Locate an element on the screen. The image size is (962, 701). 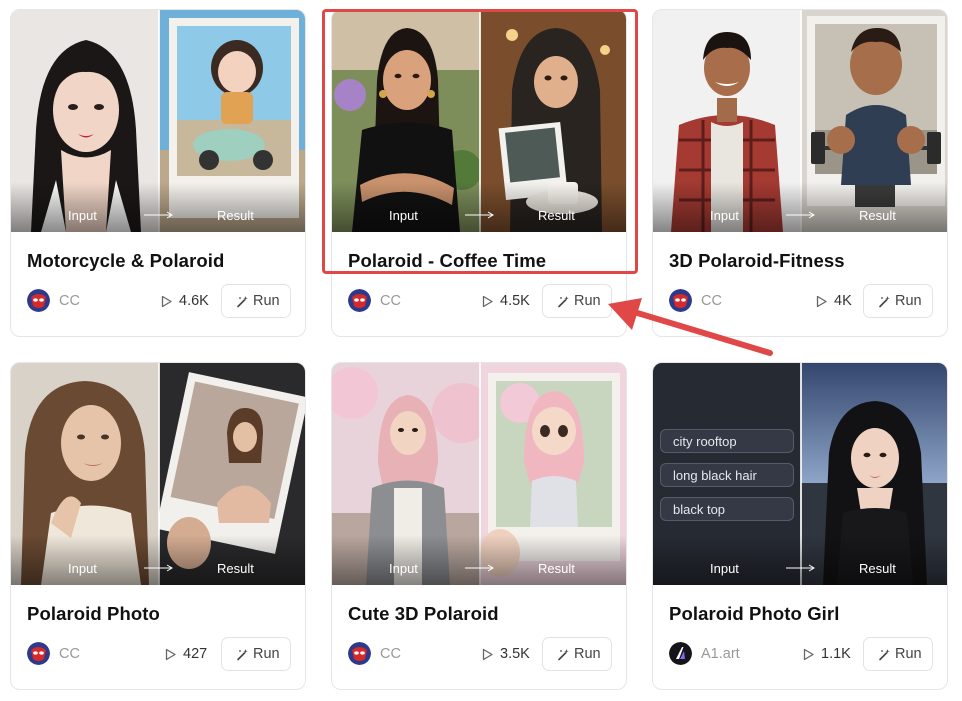
template-card: Input Result Polaroid Photo CC 427 Run is located at coordinates (158, 526).